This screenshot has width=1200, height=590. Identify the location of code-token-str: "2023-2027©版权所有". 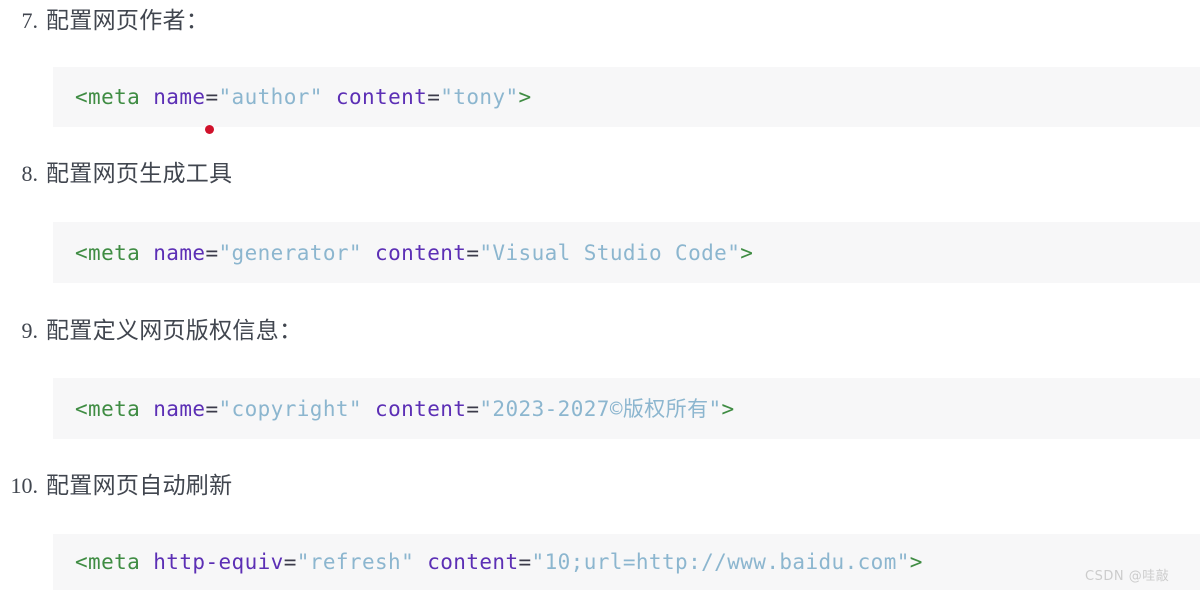
(600, 408).